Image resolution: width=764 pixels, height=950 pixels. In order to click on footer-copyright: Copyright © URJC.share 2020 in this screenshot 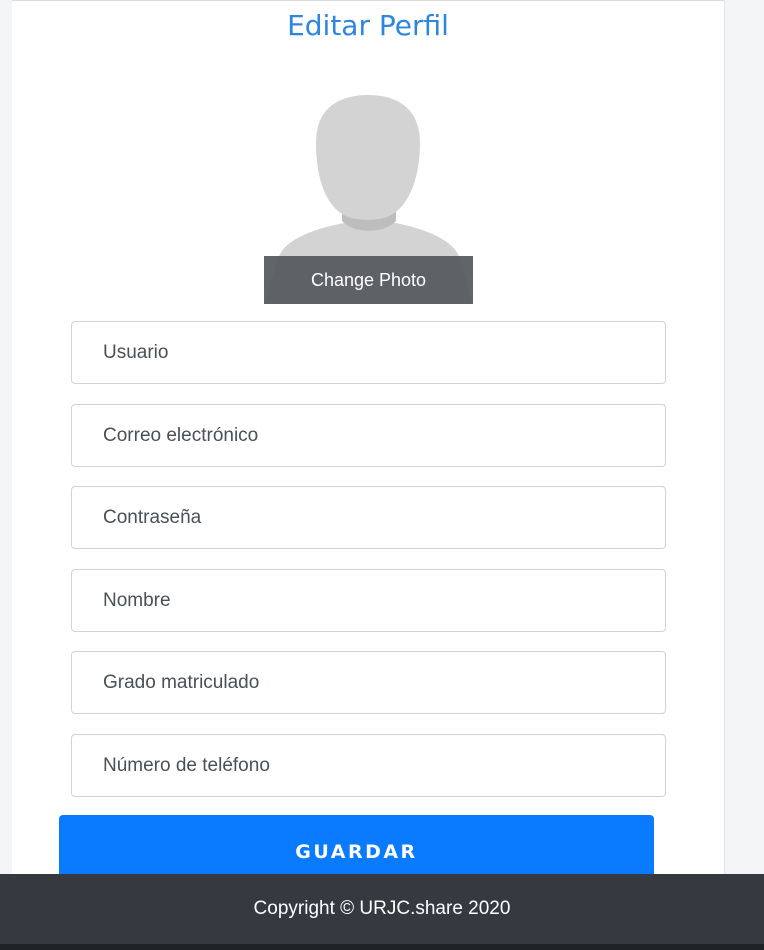, I will do `click(382, 908)`.